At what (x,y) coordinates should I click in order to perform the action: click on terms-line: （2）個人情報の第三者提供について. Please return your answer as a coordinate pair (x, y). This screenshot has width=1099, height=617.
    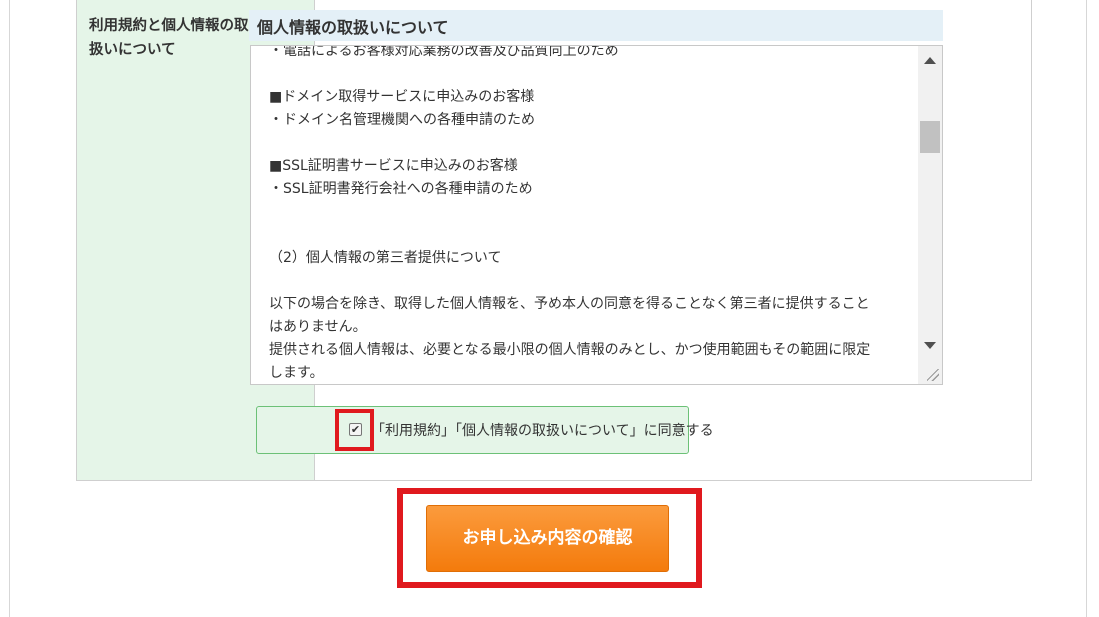
    Looking at the image, I should click on (385, 258).